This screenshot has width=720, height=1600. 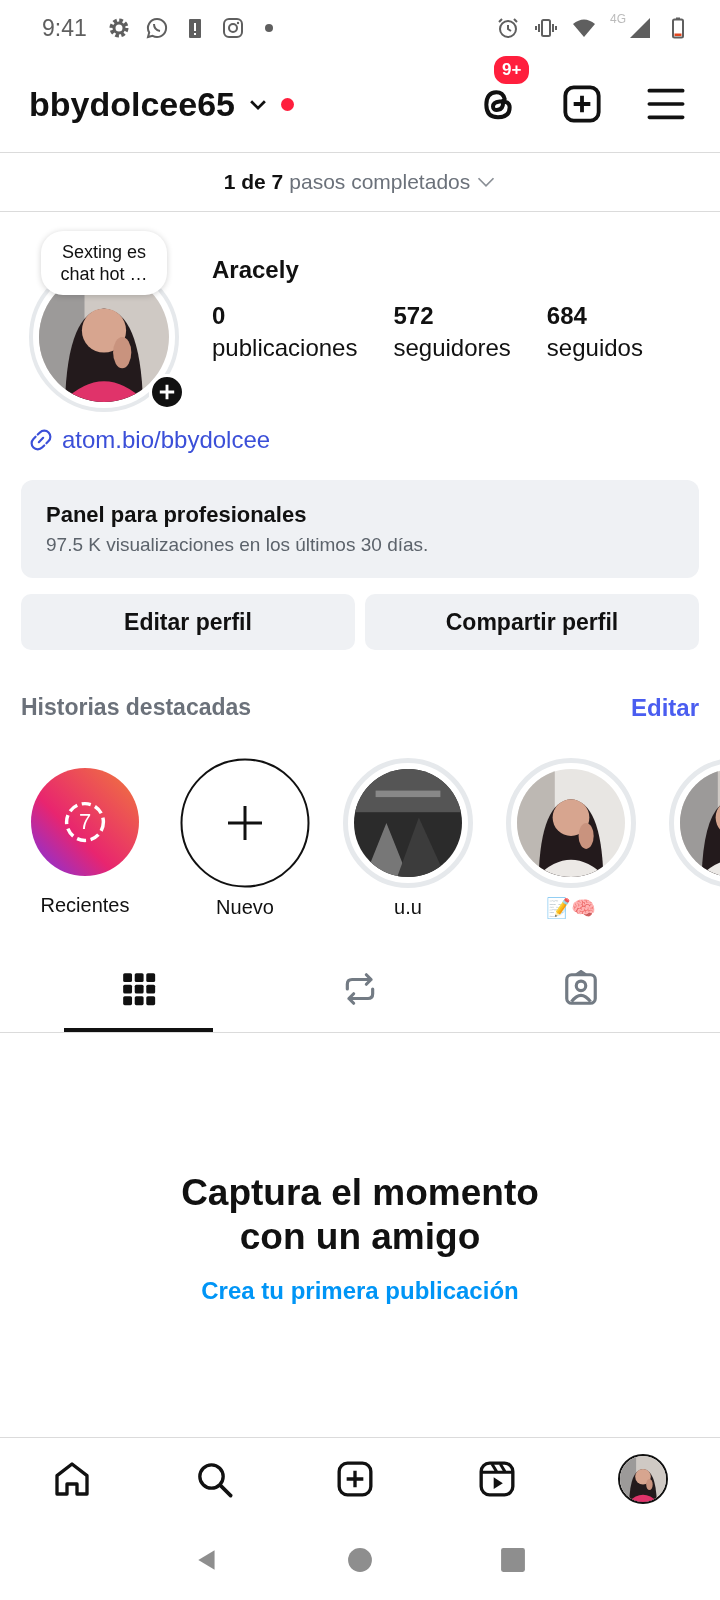 I want to click on network-type: 4G, so click(x=618, y=19).